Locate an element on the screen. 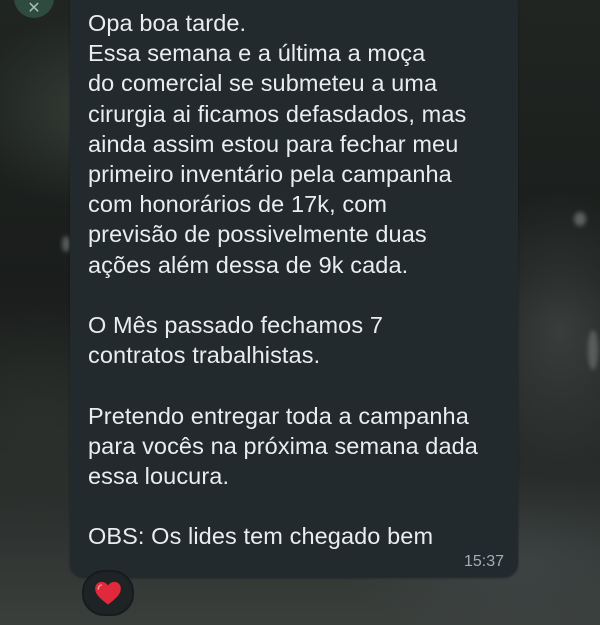  avatar: ✕ is located at coordinates (34, 9).